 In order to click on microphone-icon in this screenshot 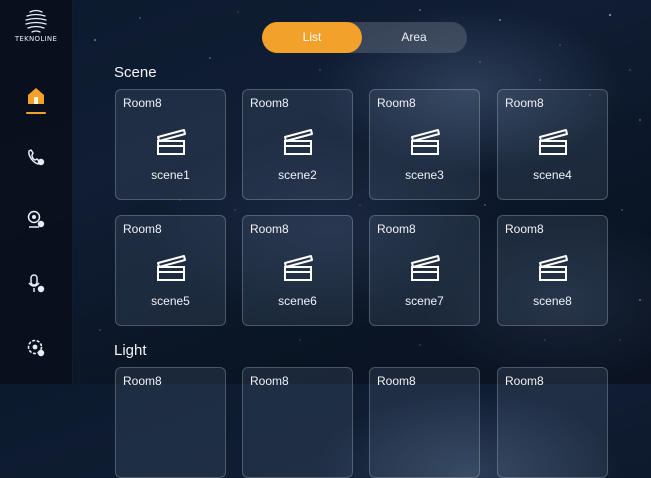, I will do `click(36, 283)`.